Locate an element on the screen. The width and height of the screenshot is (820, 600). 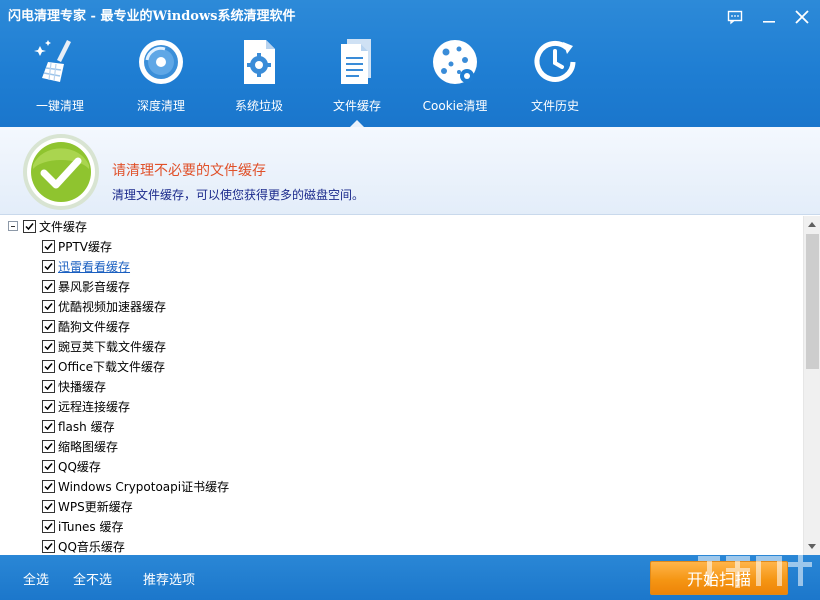
tree-item-label: Office下载文件缓存 is located at coordinates (112, 366).